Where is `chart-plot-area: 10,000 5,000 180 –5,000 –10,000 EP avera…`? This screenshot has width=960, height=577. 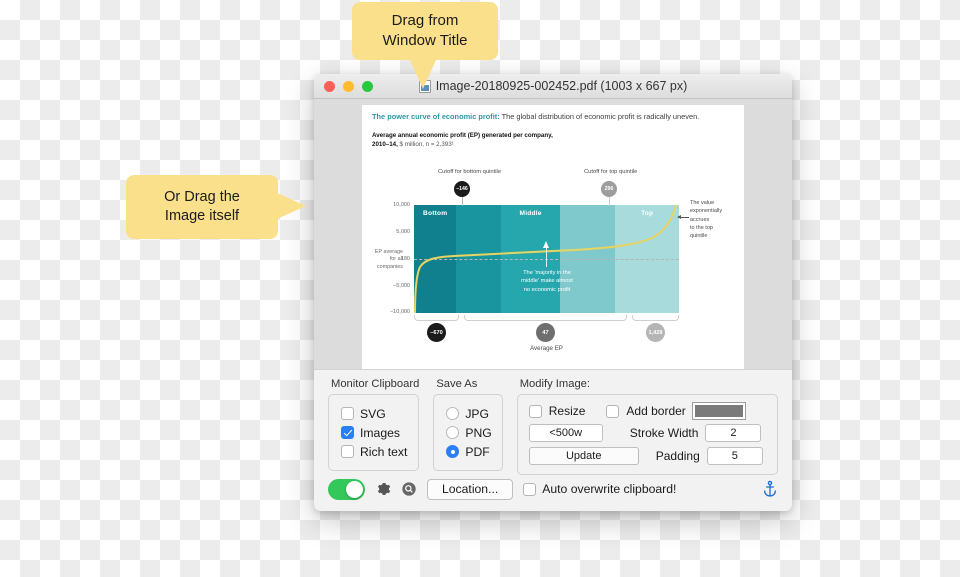 chart-plot-area: 10,000 5,000 180 –5,000 –10,000 EP avera… is located at coordinates (527, 258).